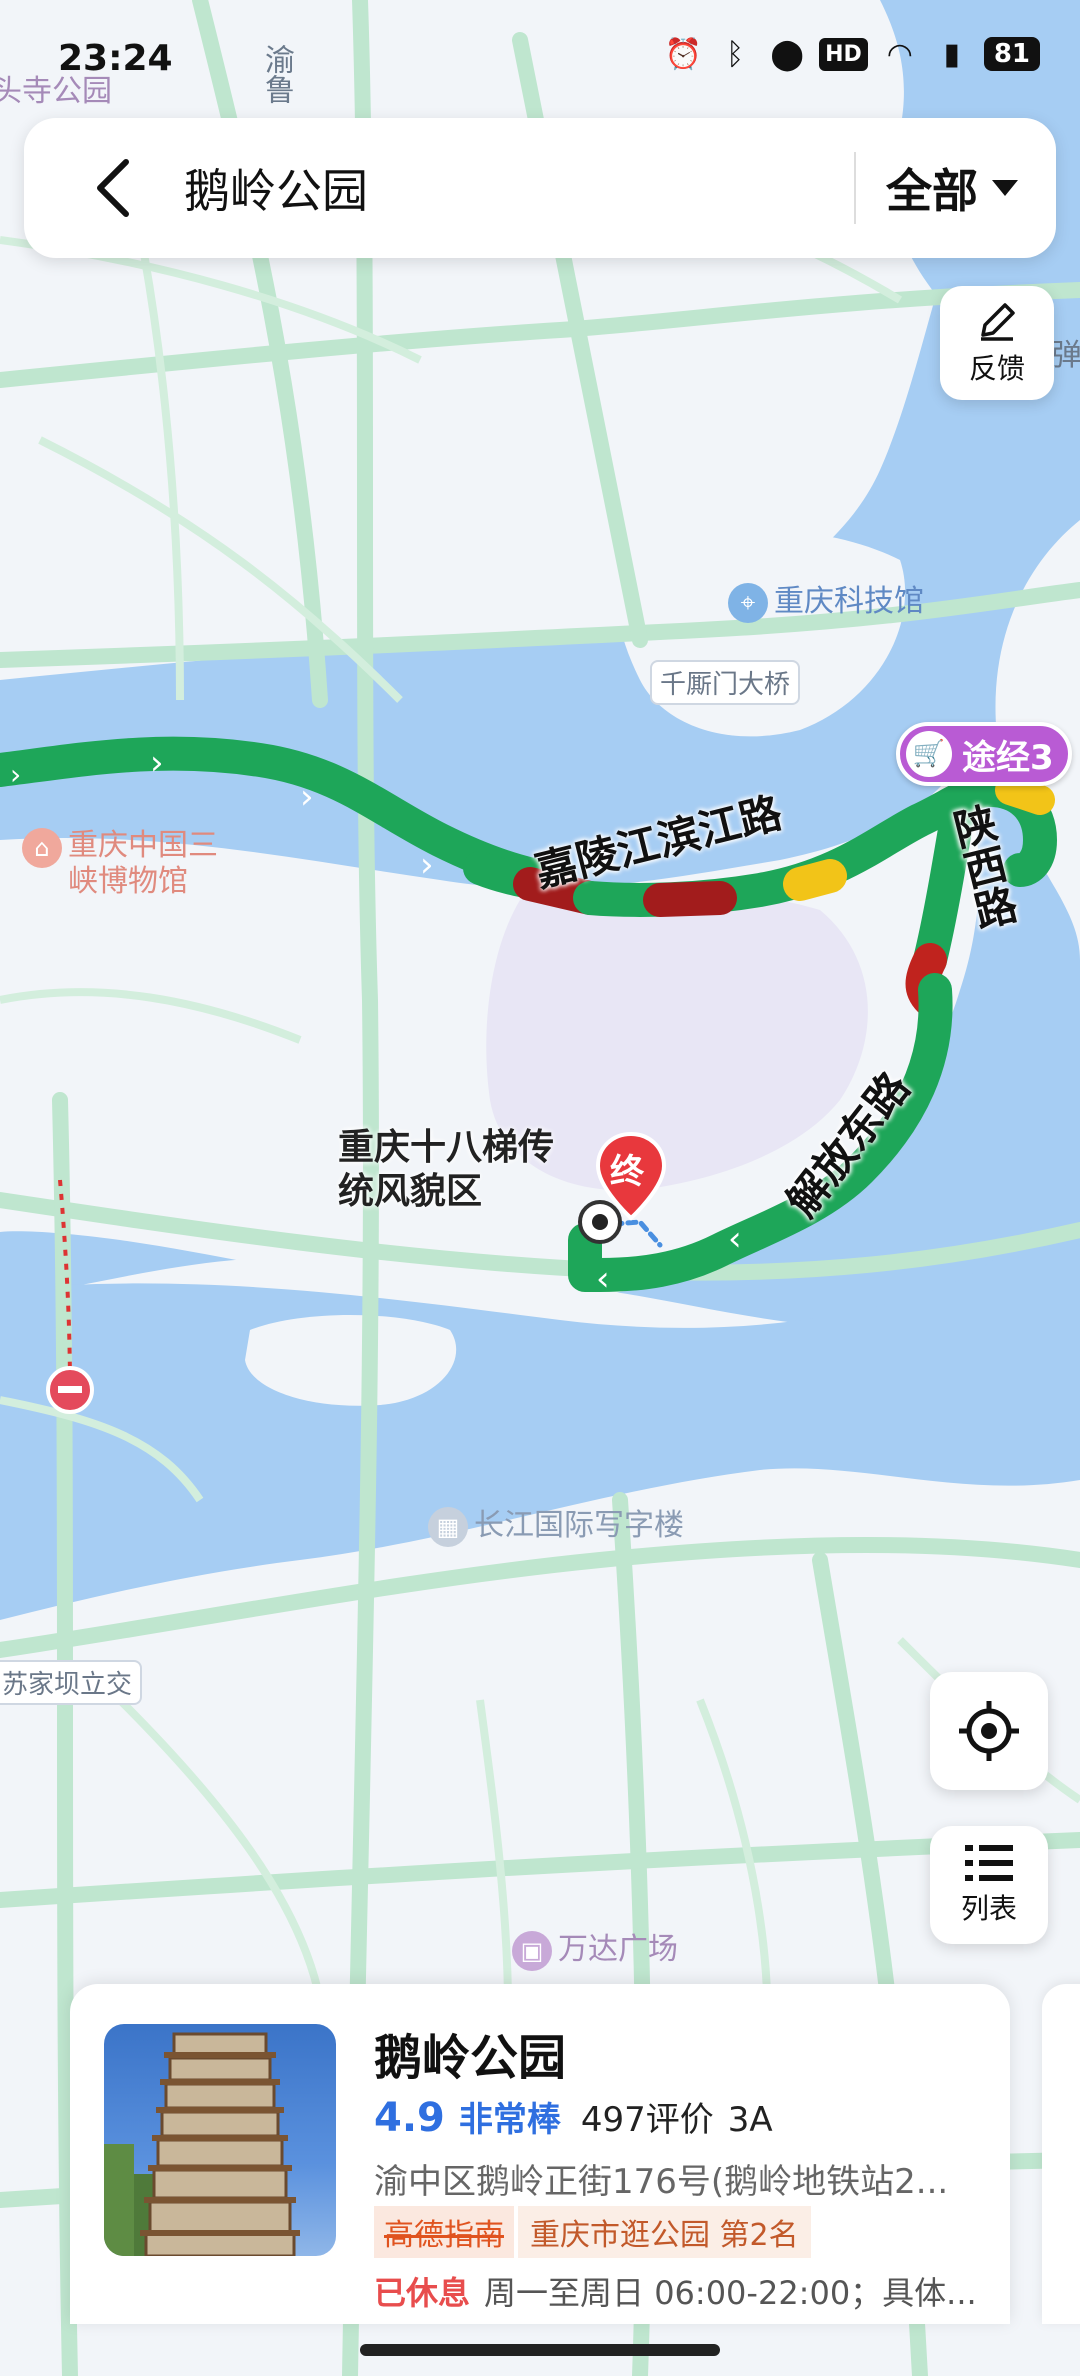 Image resolution: width=1080 pixels, height=2376 pixels. I want to click on filter-dropdown: 全部, so click(956, 188).